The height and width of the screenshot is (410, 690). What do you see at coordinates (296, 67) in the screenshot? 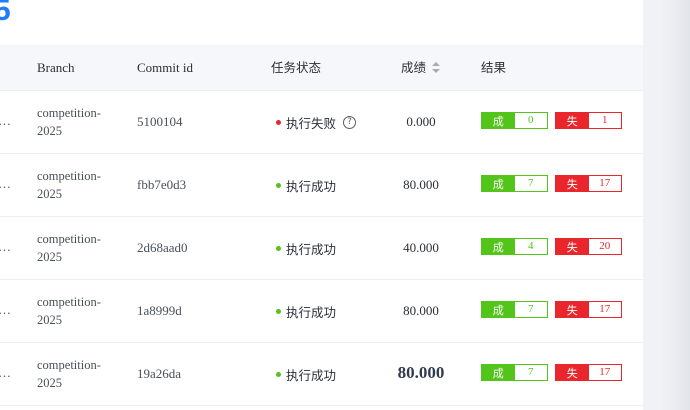
I see `header-task-status: 任务状态` at bounding box center [296, 67].